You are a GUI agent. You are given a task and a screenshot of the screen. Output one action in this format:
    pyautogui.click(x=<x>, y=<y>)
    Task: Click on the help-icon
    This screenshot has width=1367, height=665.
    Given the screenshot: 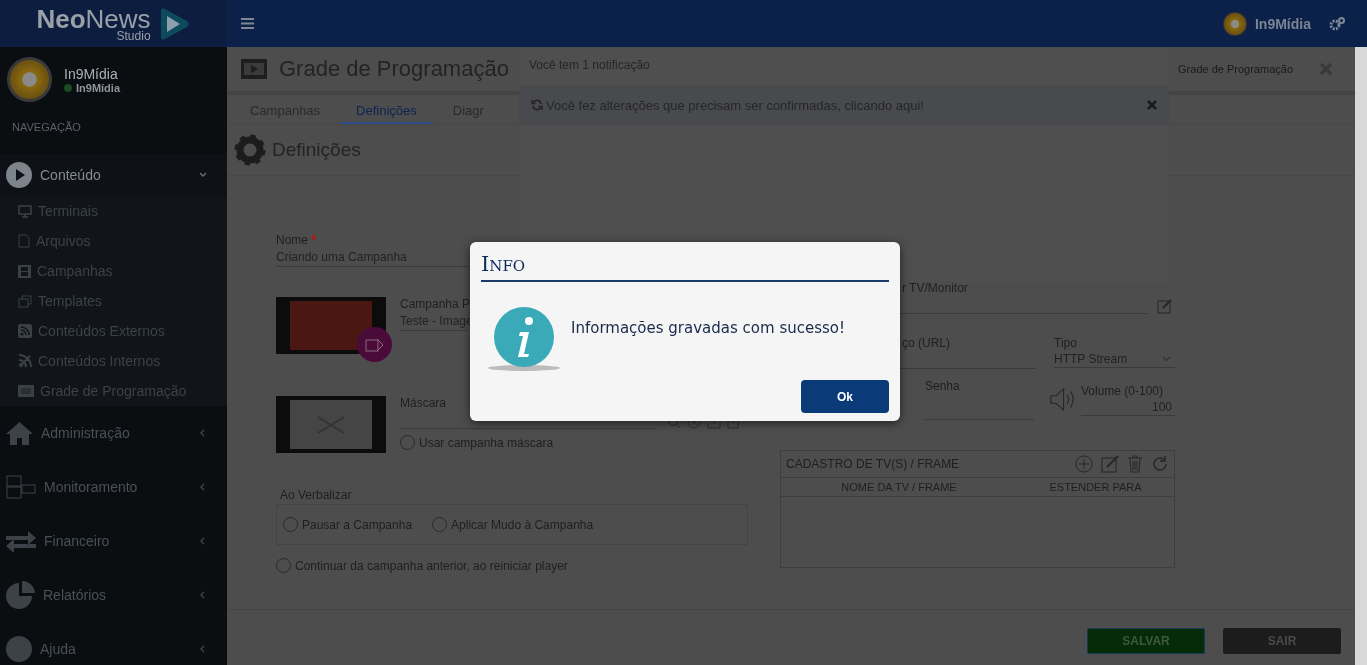 What is the action you would take?
    pyautogui.click(x=19, y=649)
    